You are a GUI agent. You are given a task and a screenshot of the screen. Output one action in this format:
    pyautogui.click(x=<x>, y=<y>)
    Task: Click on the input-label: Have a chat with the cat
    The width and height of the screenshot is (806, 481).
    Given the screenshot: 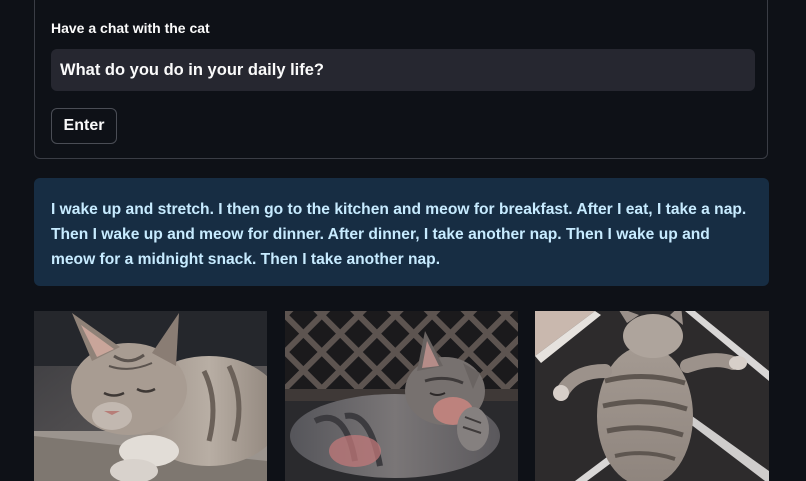 What is the action you would take?
    pyautogui.click(x=130, y=28)
    